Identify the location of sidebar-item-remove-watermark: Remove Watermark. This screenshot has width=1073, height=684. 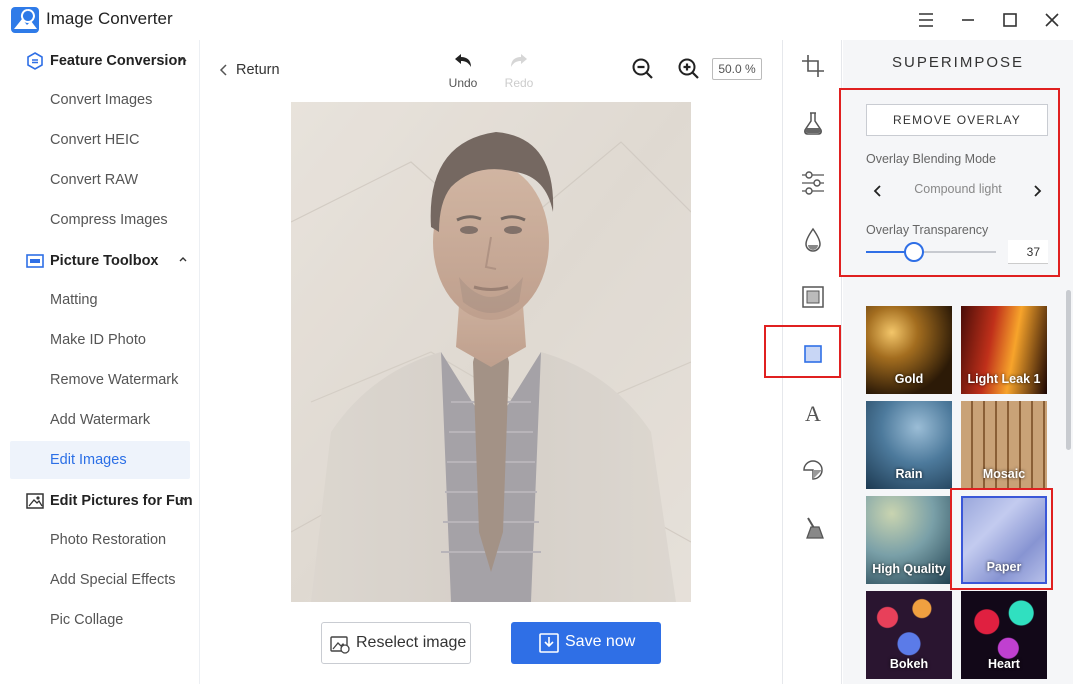
(100, 380).